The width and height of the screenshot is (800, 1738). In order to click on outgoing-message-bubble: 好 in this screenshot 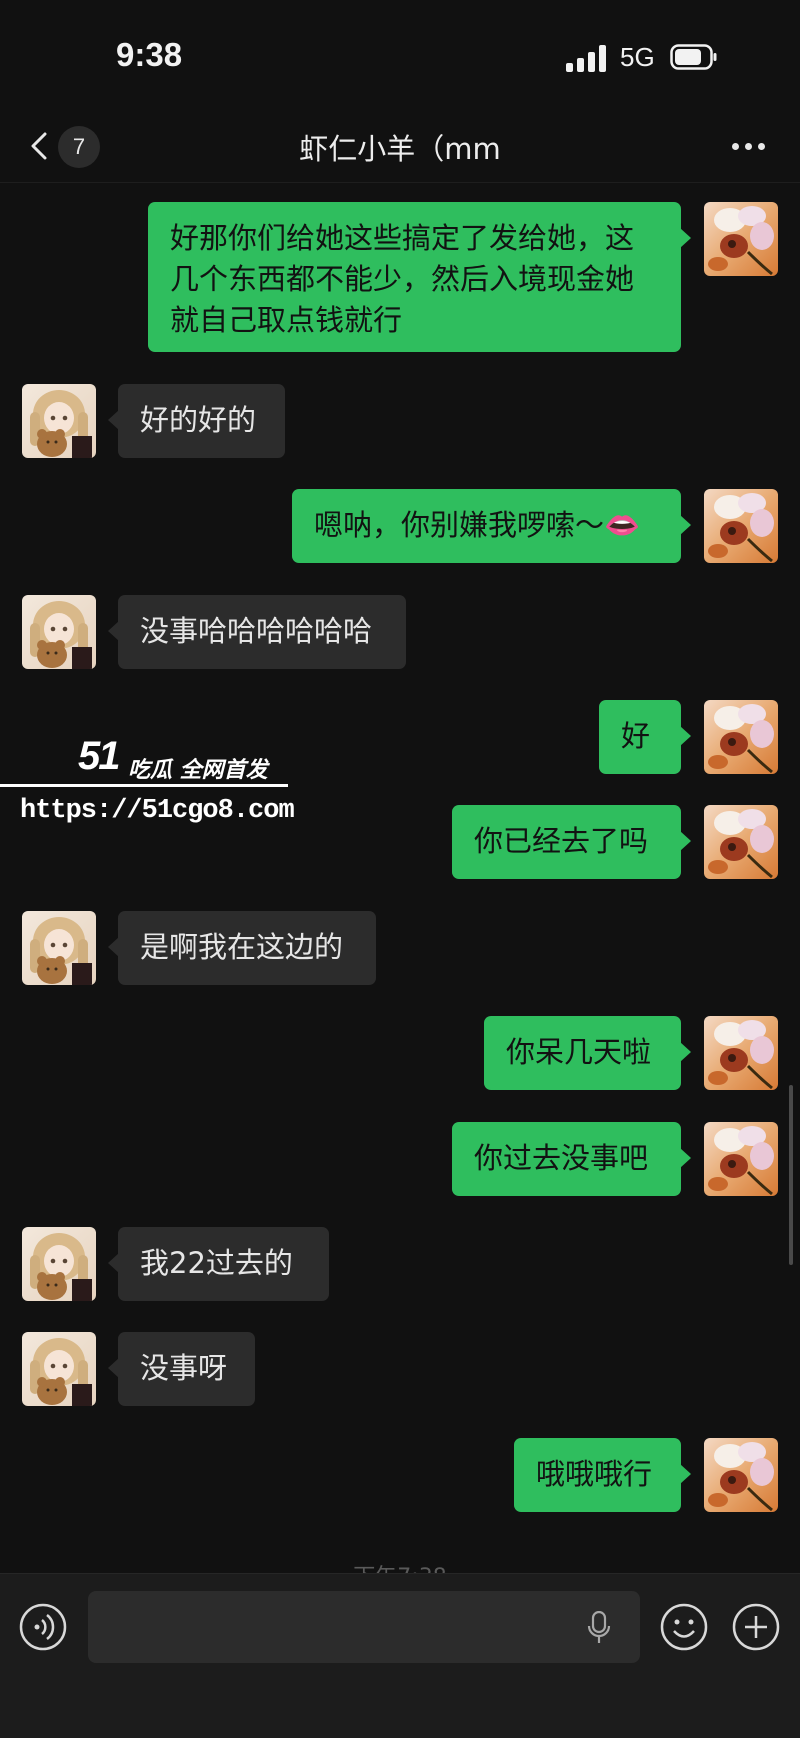, I will do `click(645, 737)`.